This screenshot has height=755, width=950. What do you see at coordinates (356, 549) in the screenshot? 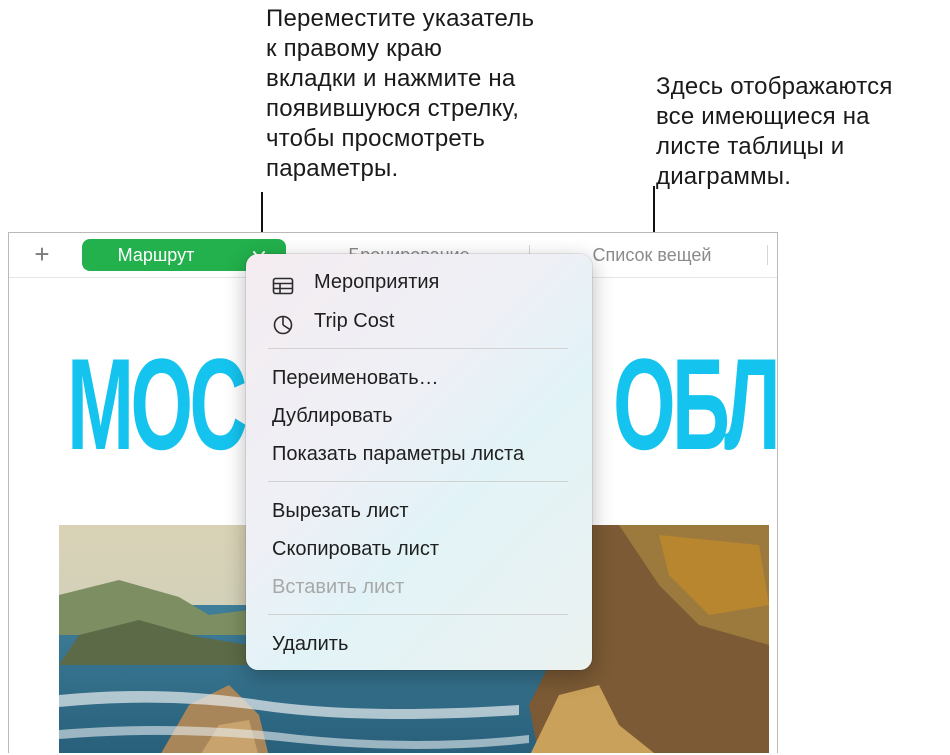
I see `menu-item-label: Скопировать лист` at bounding box center [356, 549].